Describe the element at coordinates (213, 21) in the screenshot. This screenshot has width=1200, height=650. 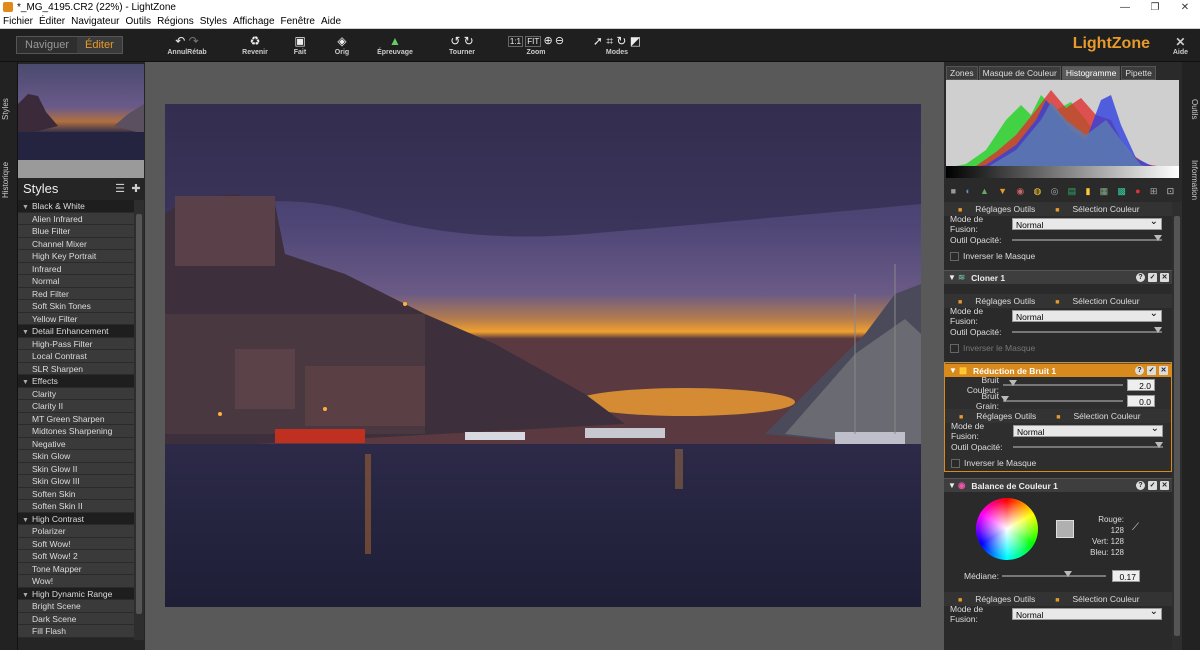
I see `menu-styles: Styles` at that location.